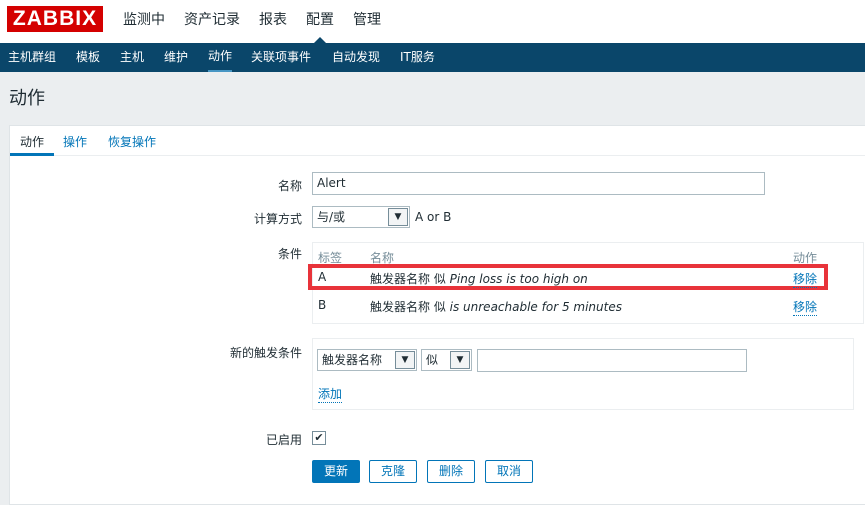  I want to click on sub-menu: 主机群组 模板 主机 维护 动作 关联项事件 自动发现 IT服务, so click(432, 57).